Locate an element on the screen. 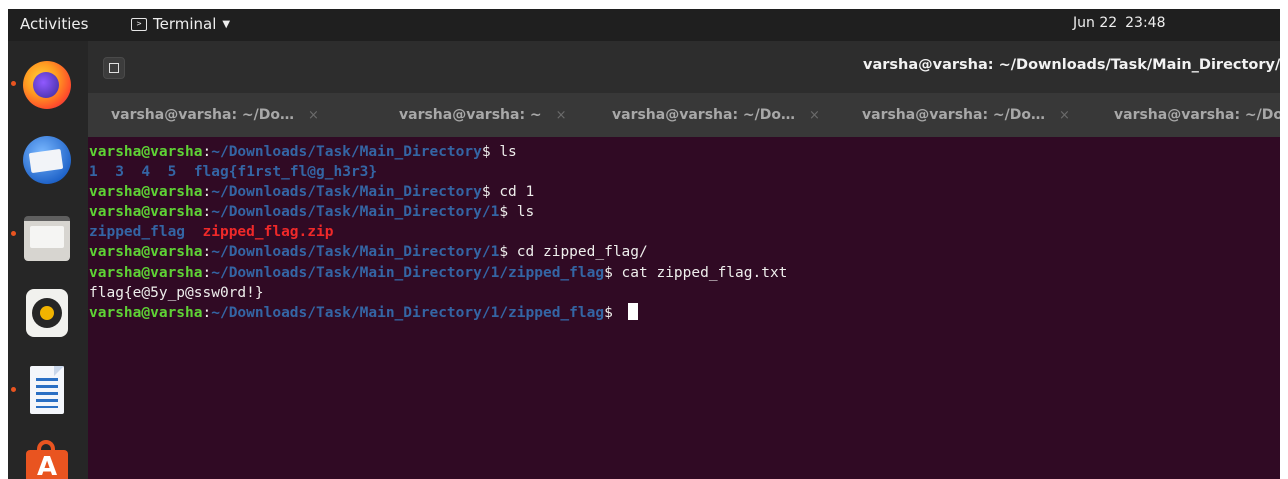 This screenshot has height=479, width=1288. command-text: cd 1 is located at coordinates (517, 192).